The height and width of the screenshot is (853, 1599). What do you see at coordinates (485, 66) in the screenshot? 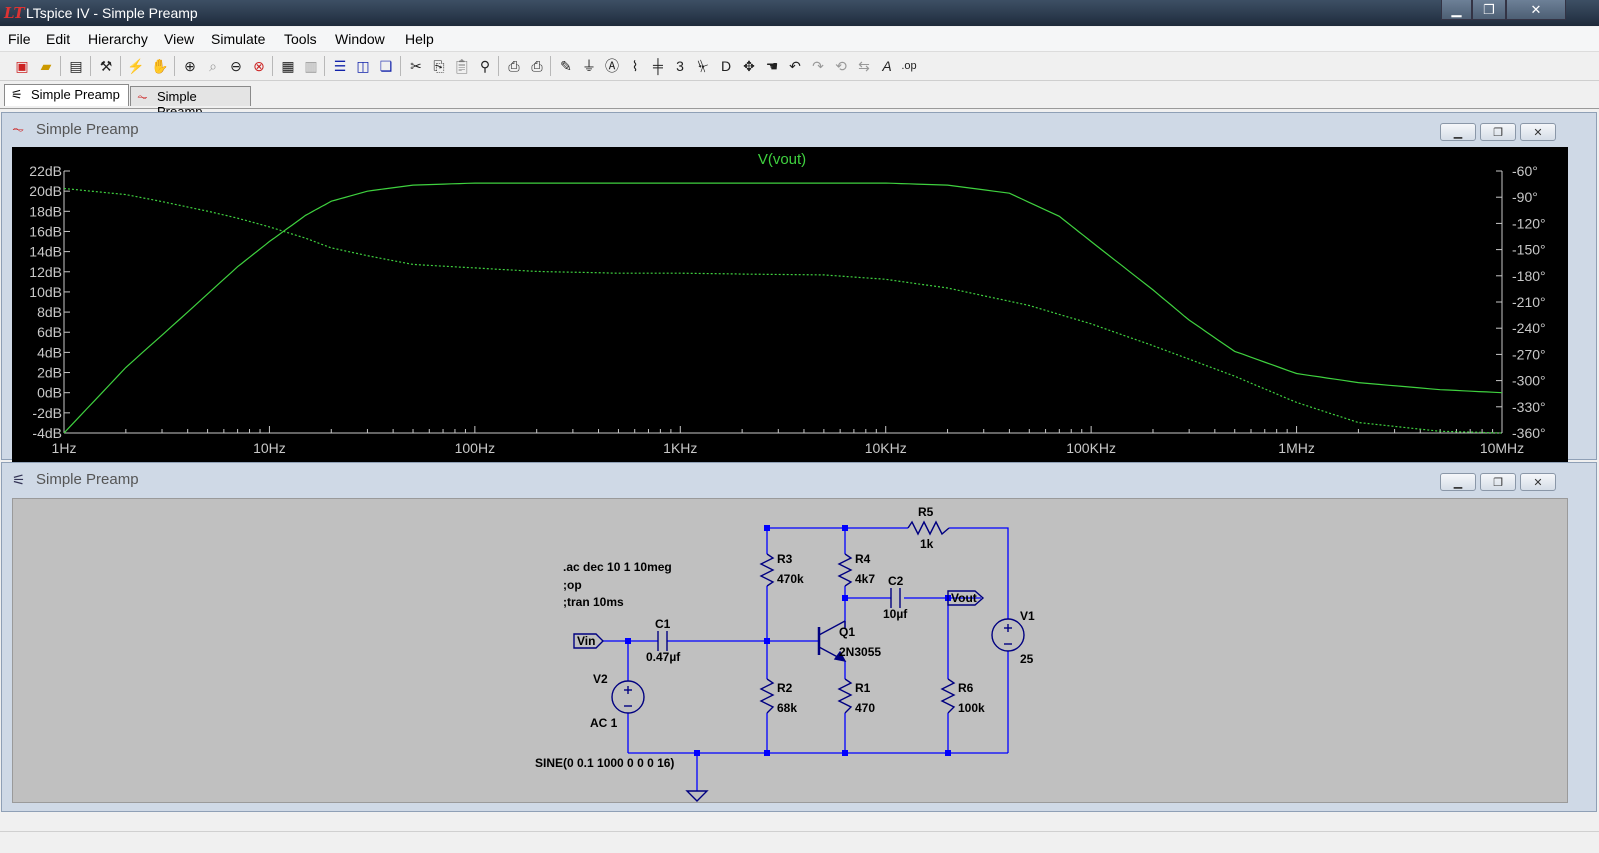
I see `find-icon: ⚲` at bounding box center [485, 66].